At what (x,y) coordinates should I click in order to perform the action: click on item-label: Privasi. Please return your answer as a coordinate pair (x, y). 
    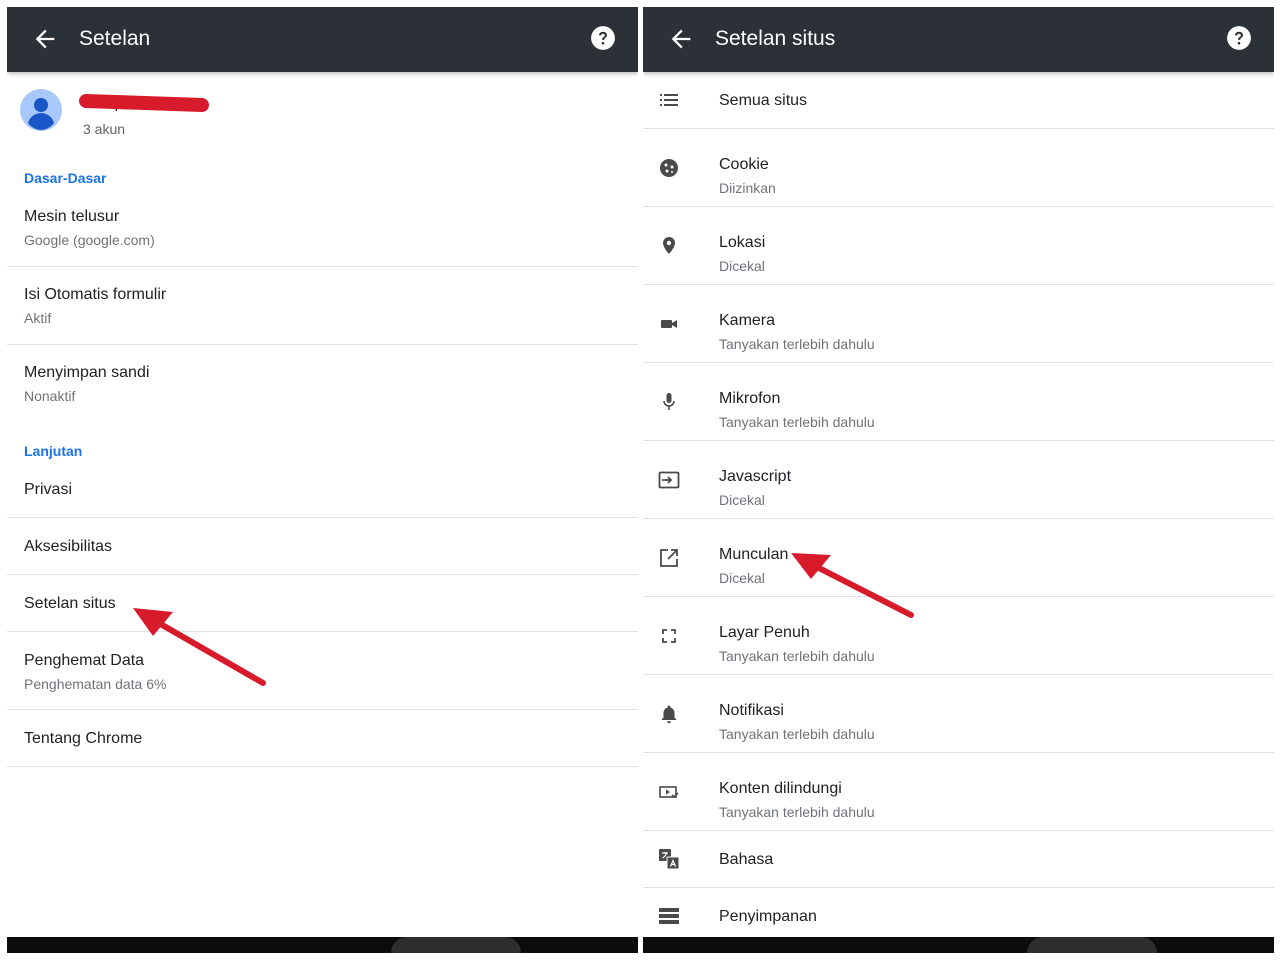
    Looking at the image, I should click on (48, 489).